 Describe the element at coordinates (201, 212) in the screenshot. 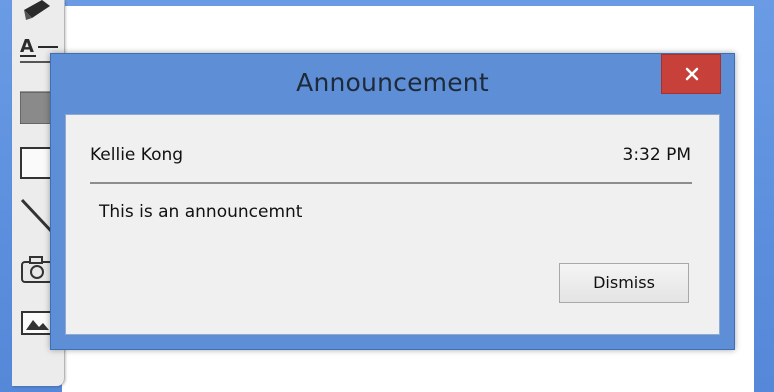

I see `announcement-message: This is an announcemnt` at that location.